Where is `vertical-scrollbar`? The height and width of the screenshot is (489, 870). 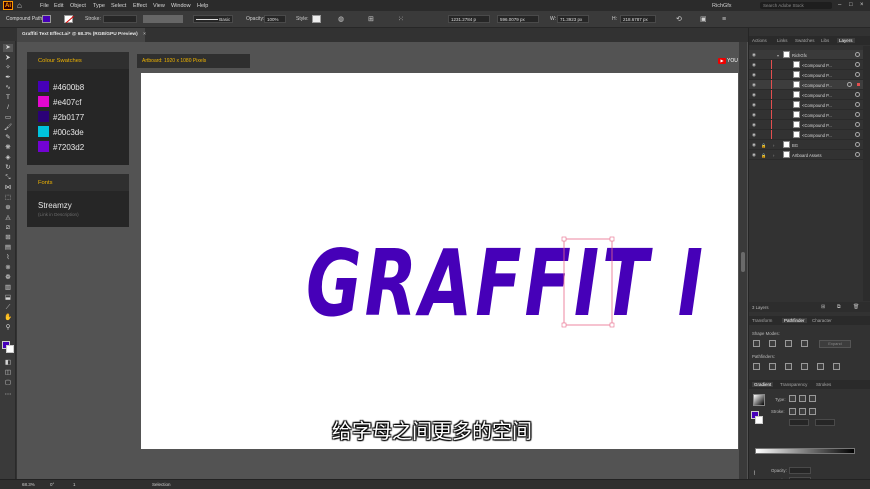 vertical-scrollbar is located at coordinates (743, 260).